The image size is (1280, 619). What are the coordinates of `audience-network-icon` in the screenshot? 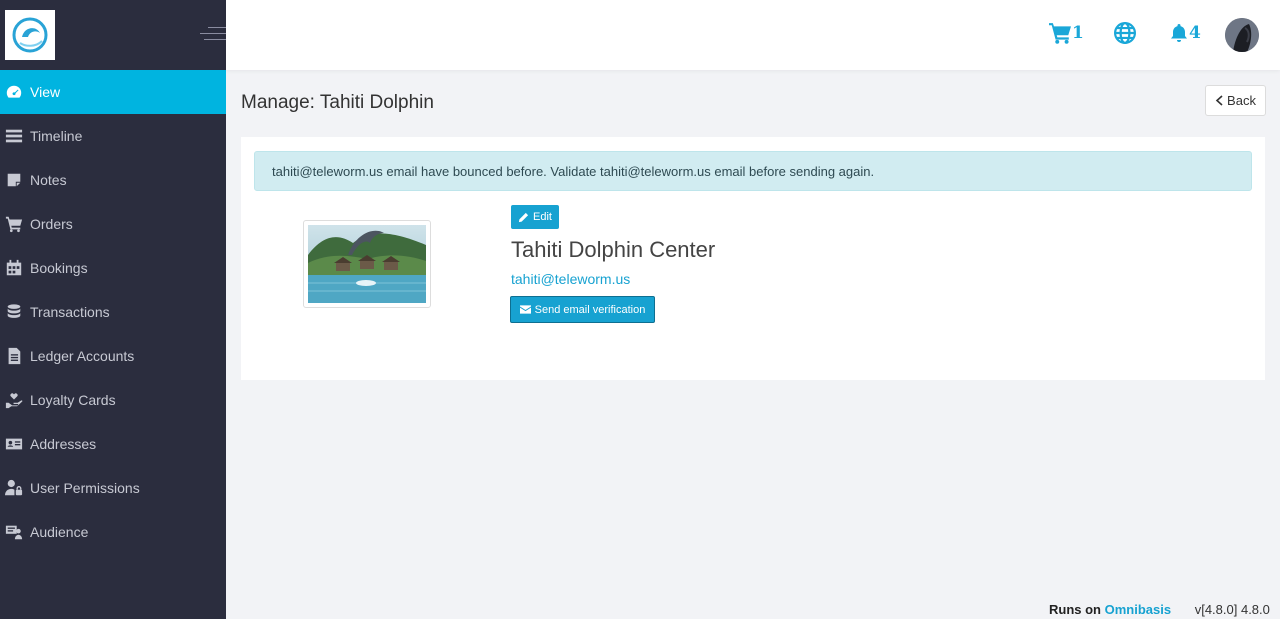 It's located at (14, 532).